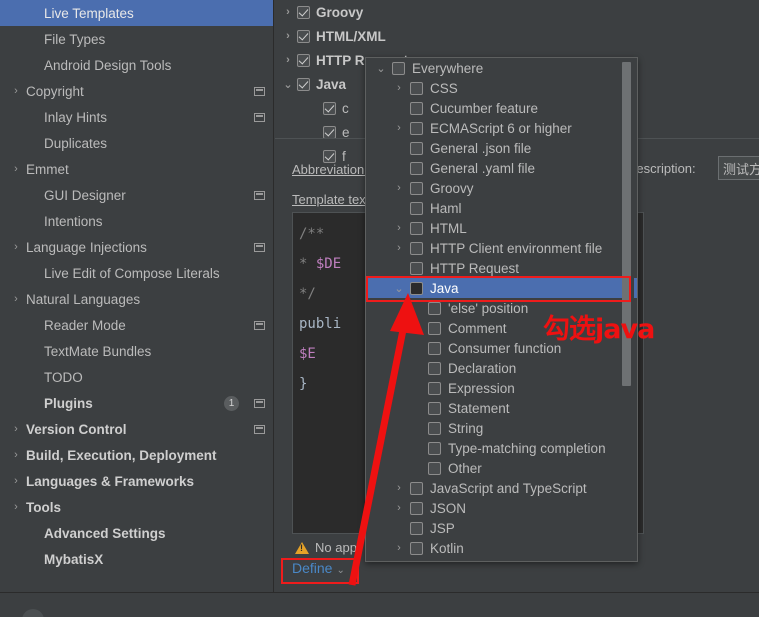 The width and height of the screenshot is (759, 617). I want to click on sidebar-item-plugins: Plugins 1, so click(136, 403).